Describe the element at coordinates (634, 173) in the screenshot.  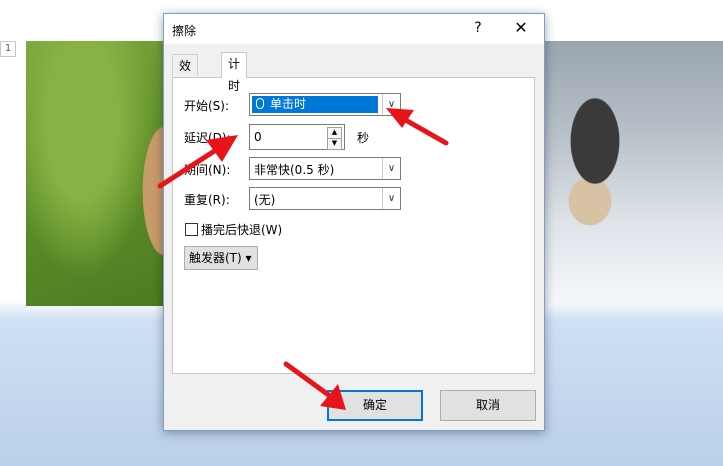
I see `slide-photo-sled-dogs` at that location.